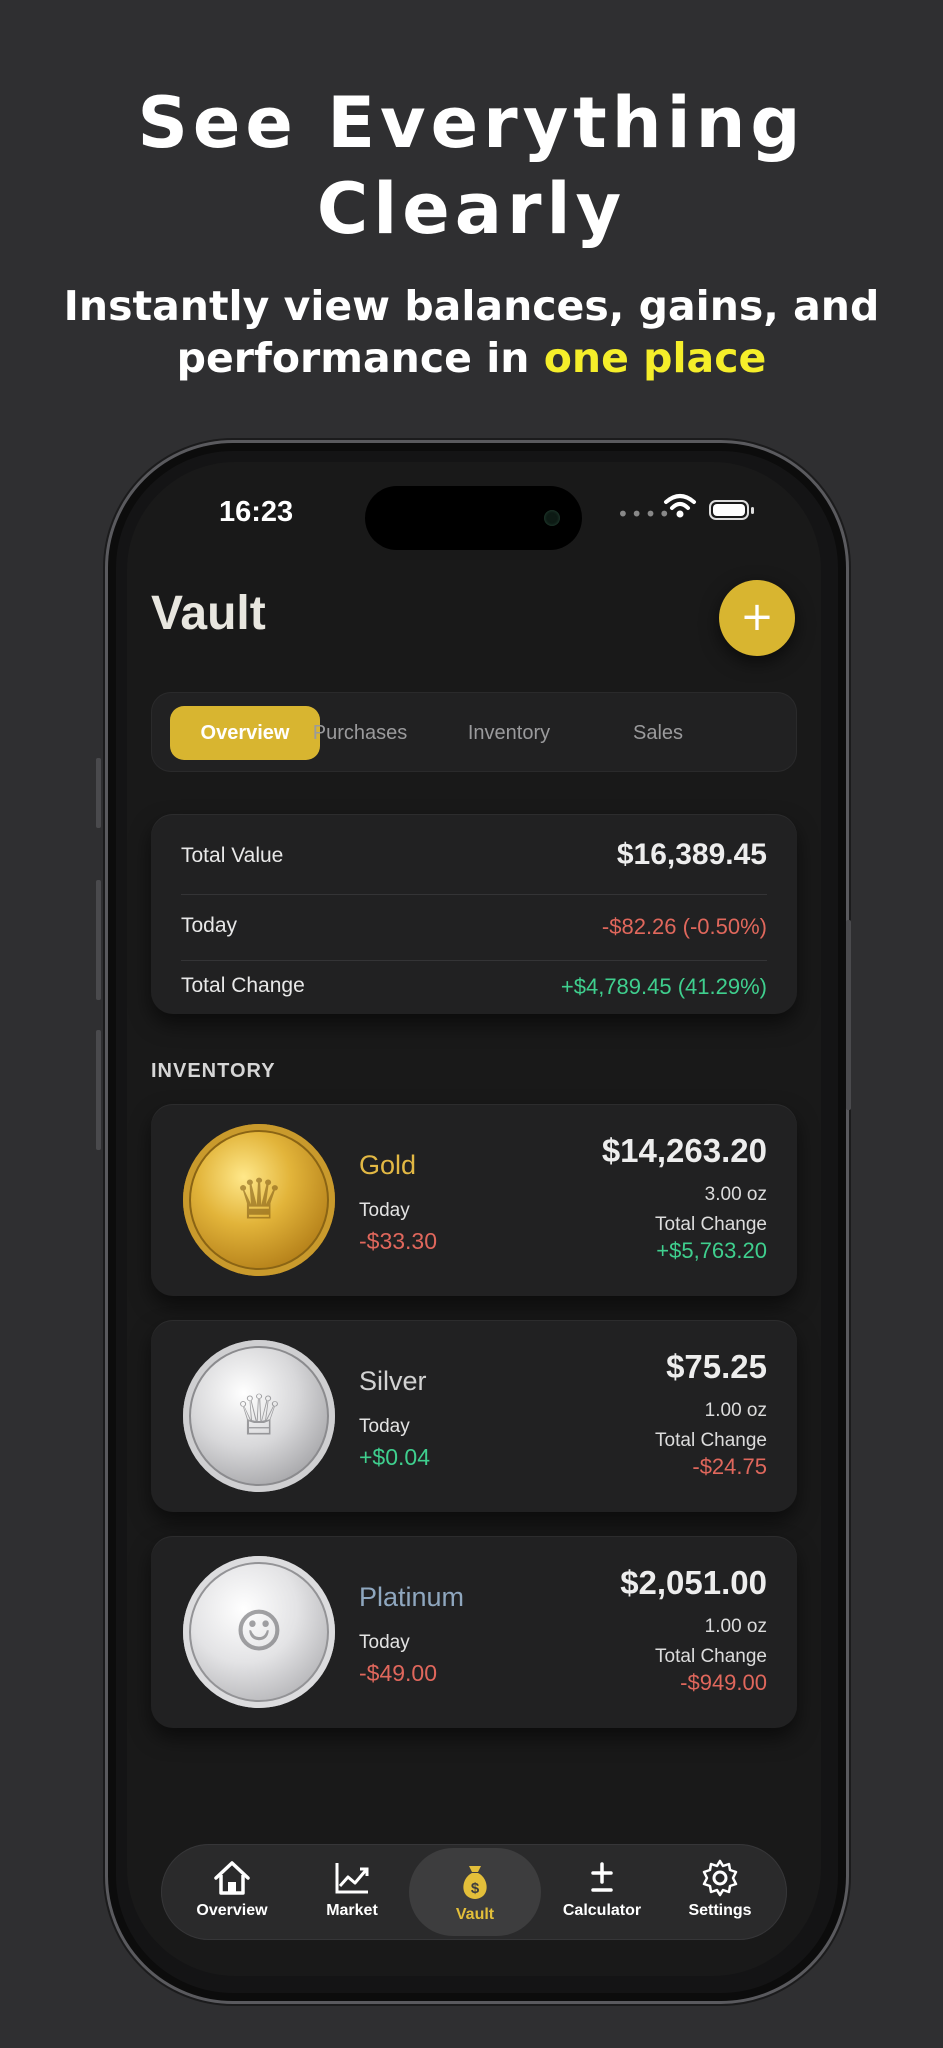 This screenshot has width=943, height=2048. I want to click on tabbar-market: Market, so click(352, 1892).